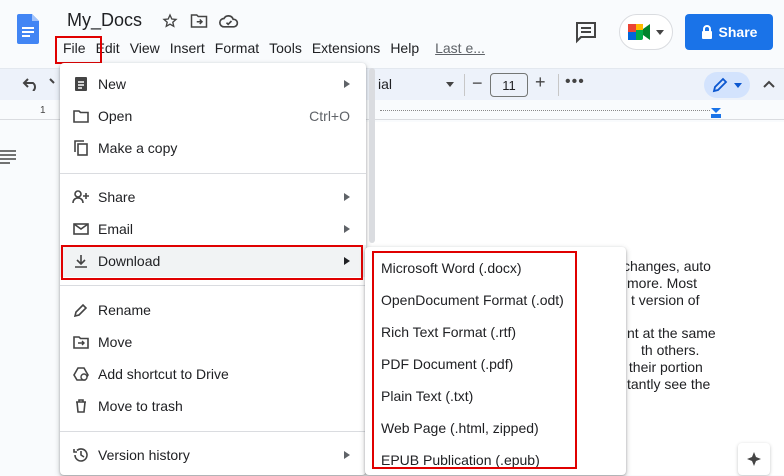 This screenshot has height=476, width=784. I want to click on menu-item-label: Move, so click(115, 342).